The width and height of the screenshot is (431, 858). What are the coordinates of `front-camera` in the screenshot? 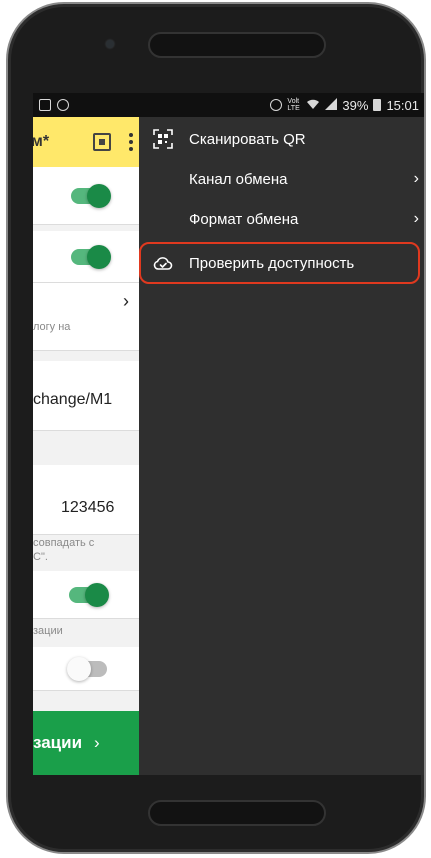 It's located at (110, 44).